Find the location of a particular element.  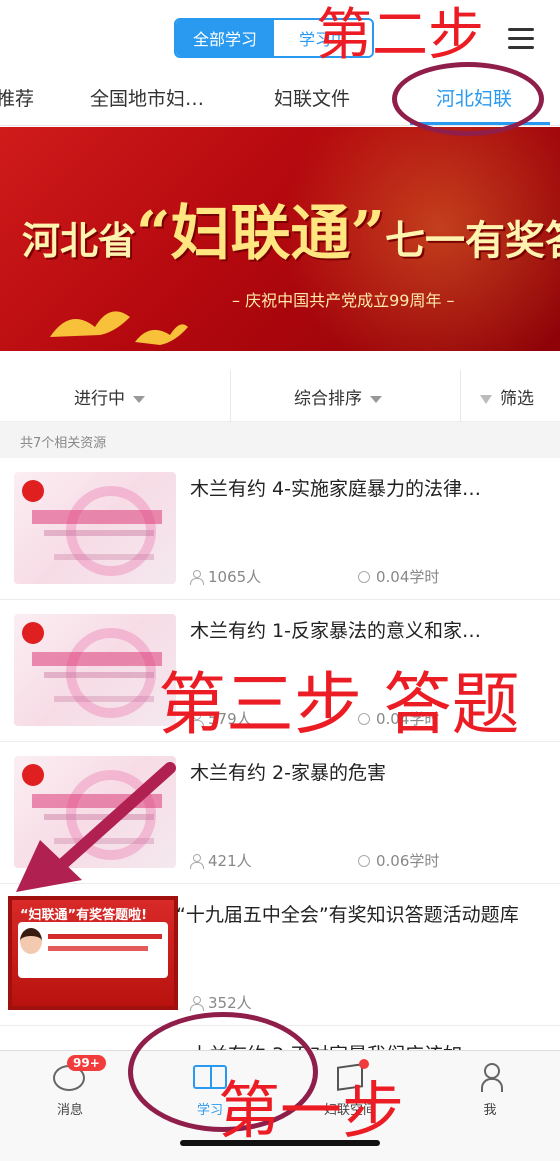

list-item: “妇联通”有奖答题啦! “十九届五中全会”有奖知识答题活动题库 352人 is located at coordinates (280, 955).